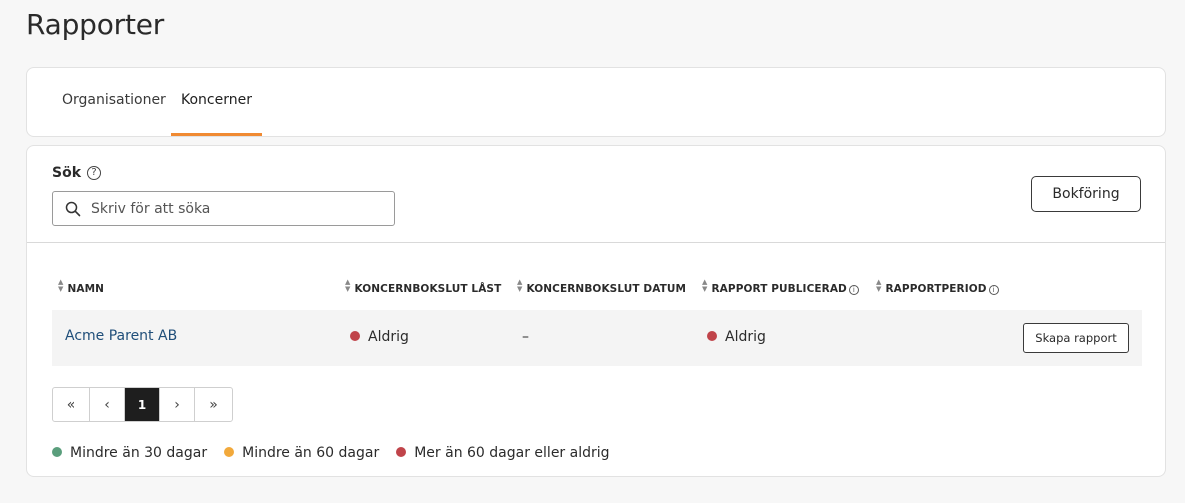  What do you see at coordinates (61, 285) in the screenshot?
I see `sort-ascending-icon: ▲ ▼` at bounding box center [61, 285].